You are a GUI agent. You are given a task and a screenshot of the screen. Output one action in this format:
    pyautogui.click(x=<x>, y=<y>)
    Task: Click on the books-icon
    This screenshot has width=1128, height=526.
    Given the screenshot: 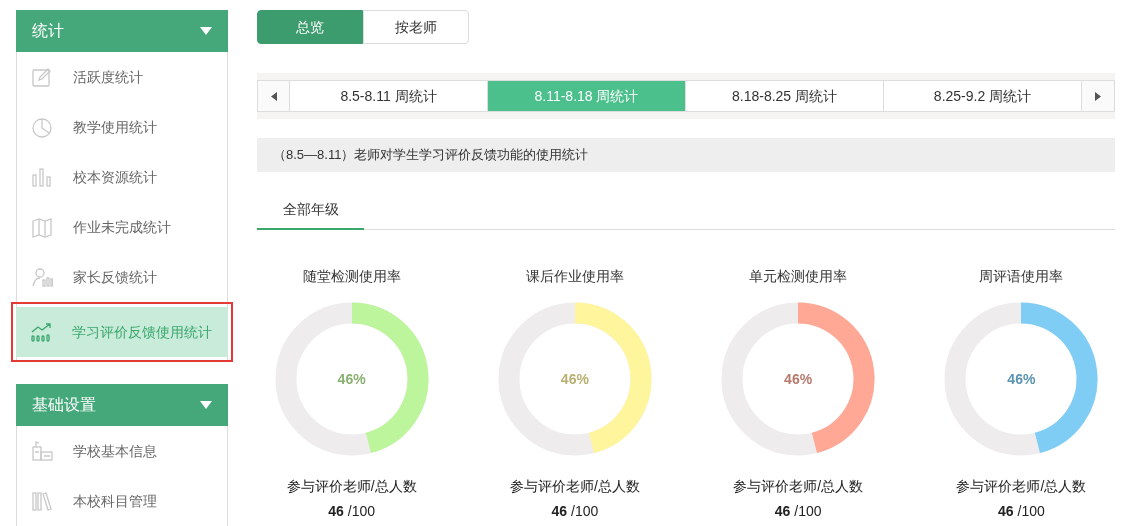 What is the action you would take?
    pyautogui.click(x=42, y=501)
    